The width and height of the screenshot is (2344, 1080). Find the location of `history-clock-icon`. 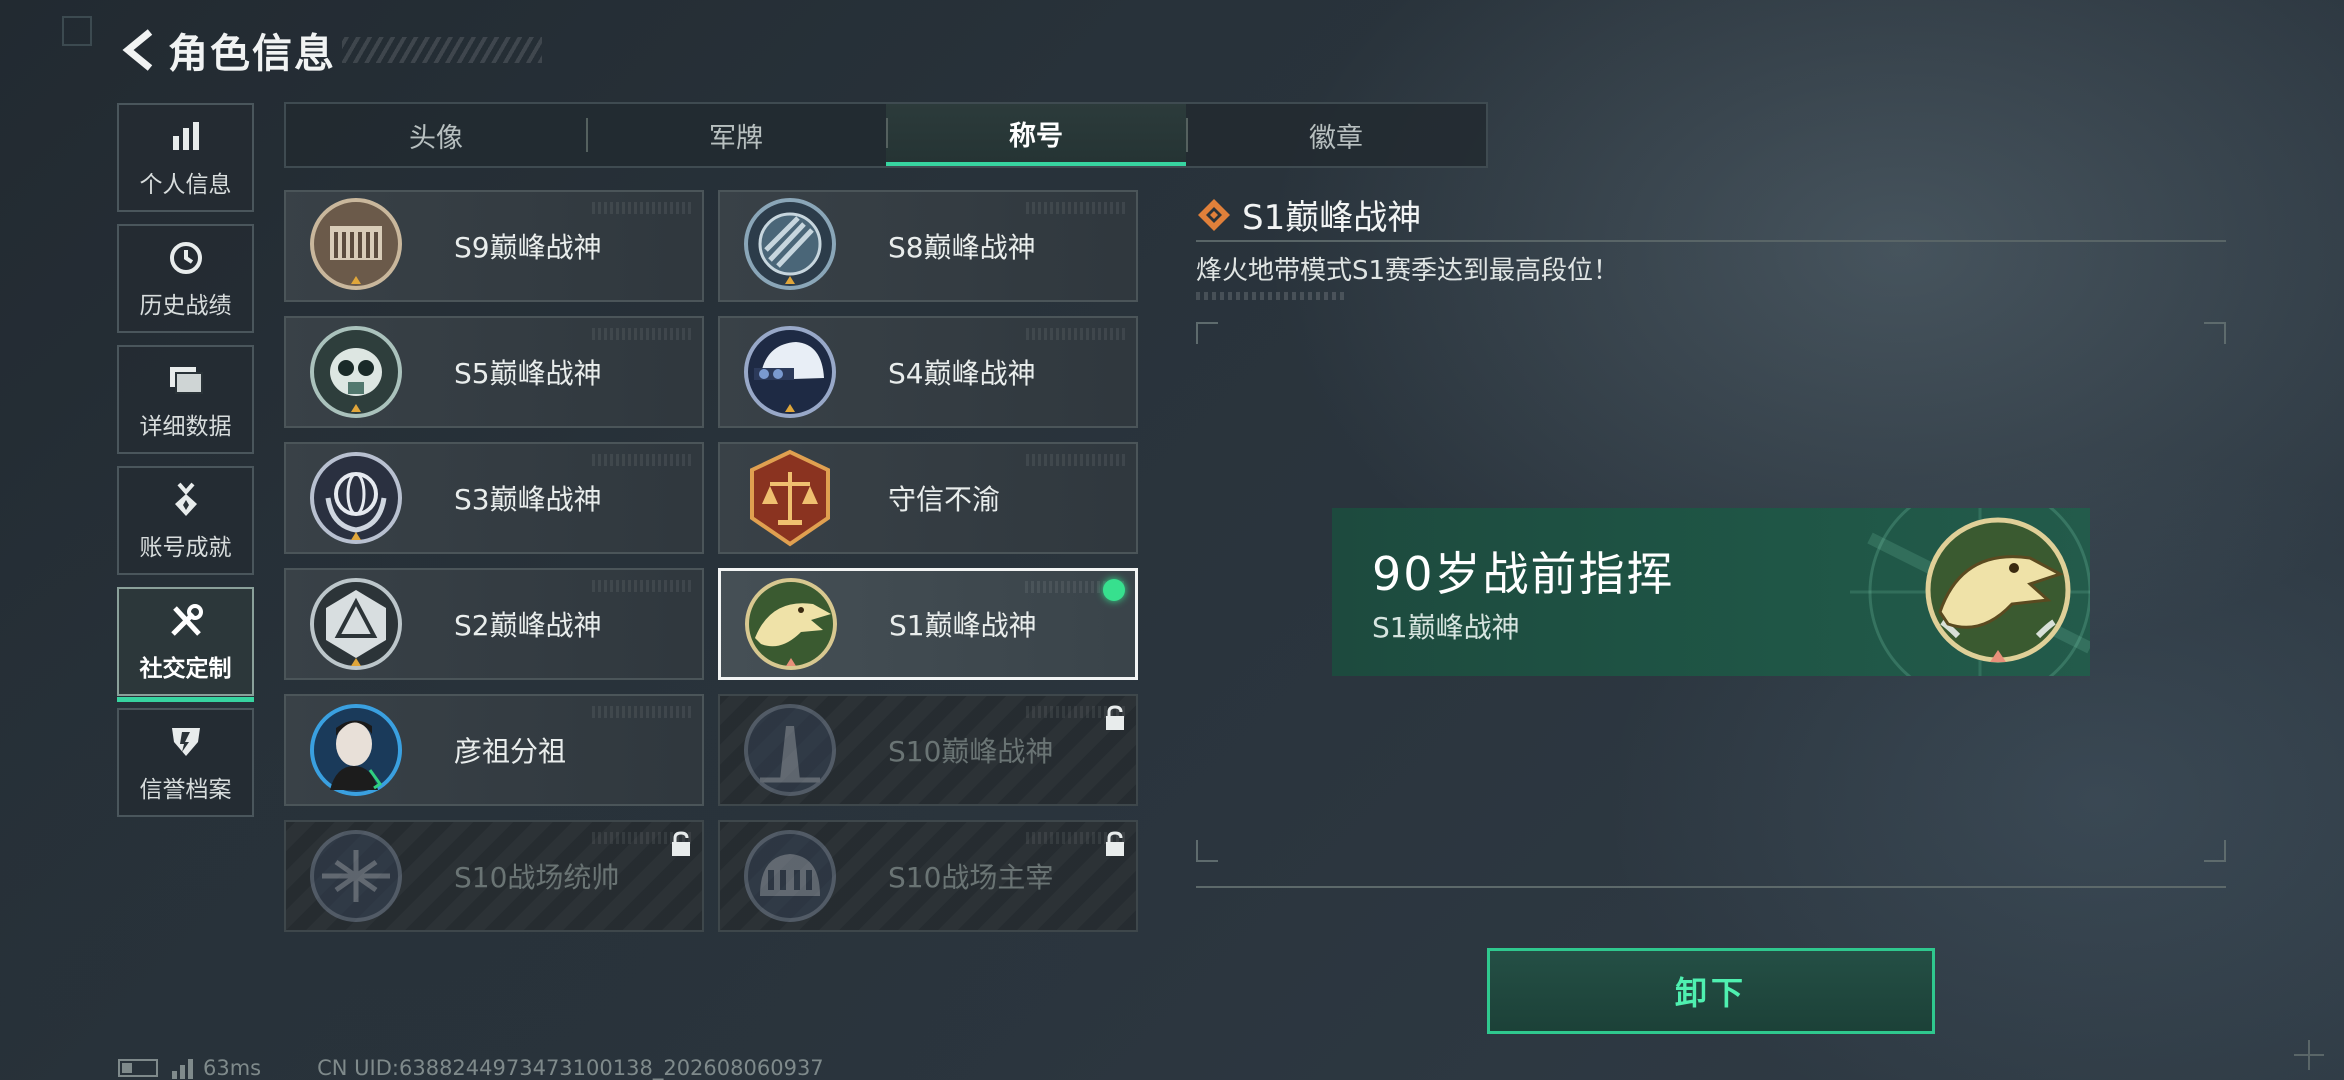

history-clock-icon is located at coordinates (186, 258).